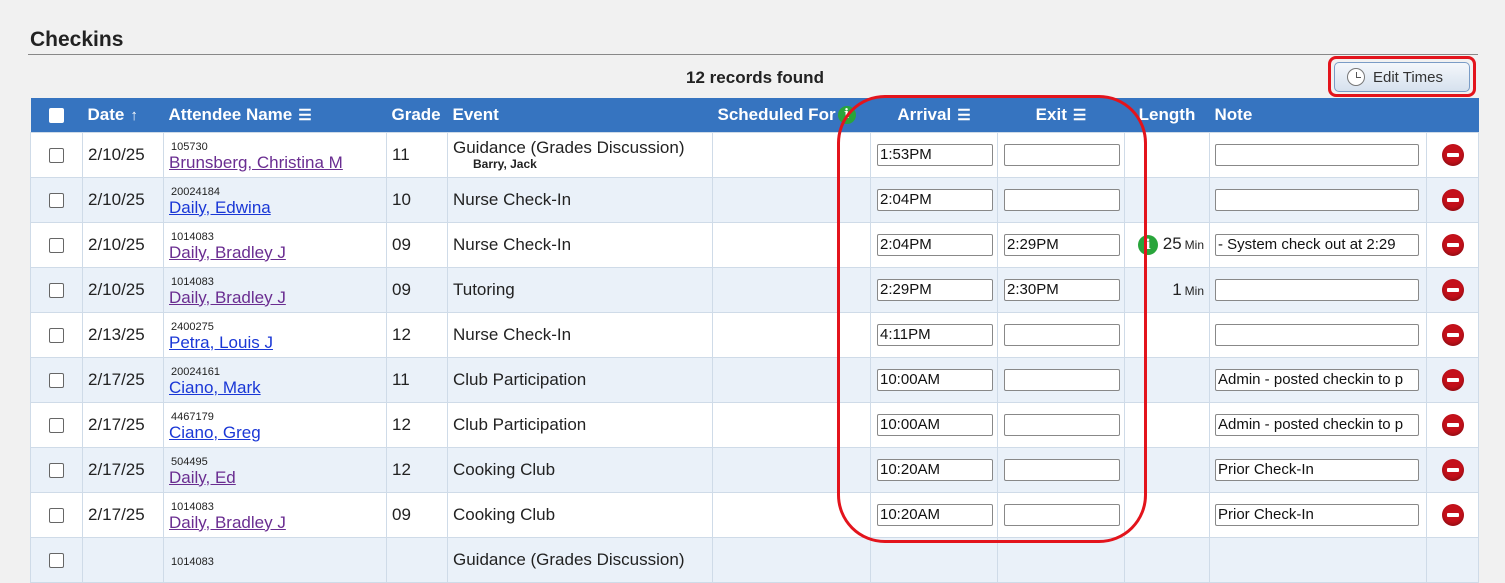  What do you see at coordinates (275, 478) in the screenshot?
I see `attendee-link: Daily, Ed` at bounding box center [275, 478].